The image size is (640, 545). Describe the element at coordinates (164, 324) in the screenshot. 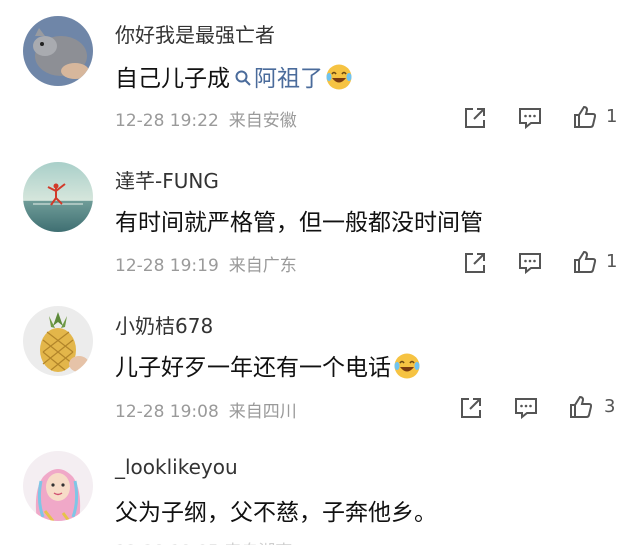

I see `username: 小奶桔678` at that location.